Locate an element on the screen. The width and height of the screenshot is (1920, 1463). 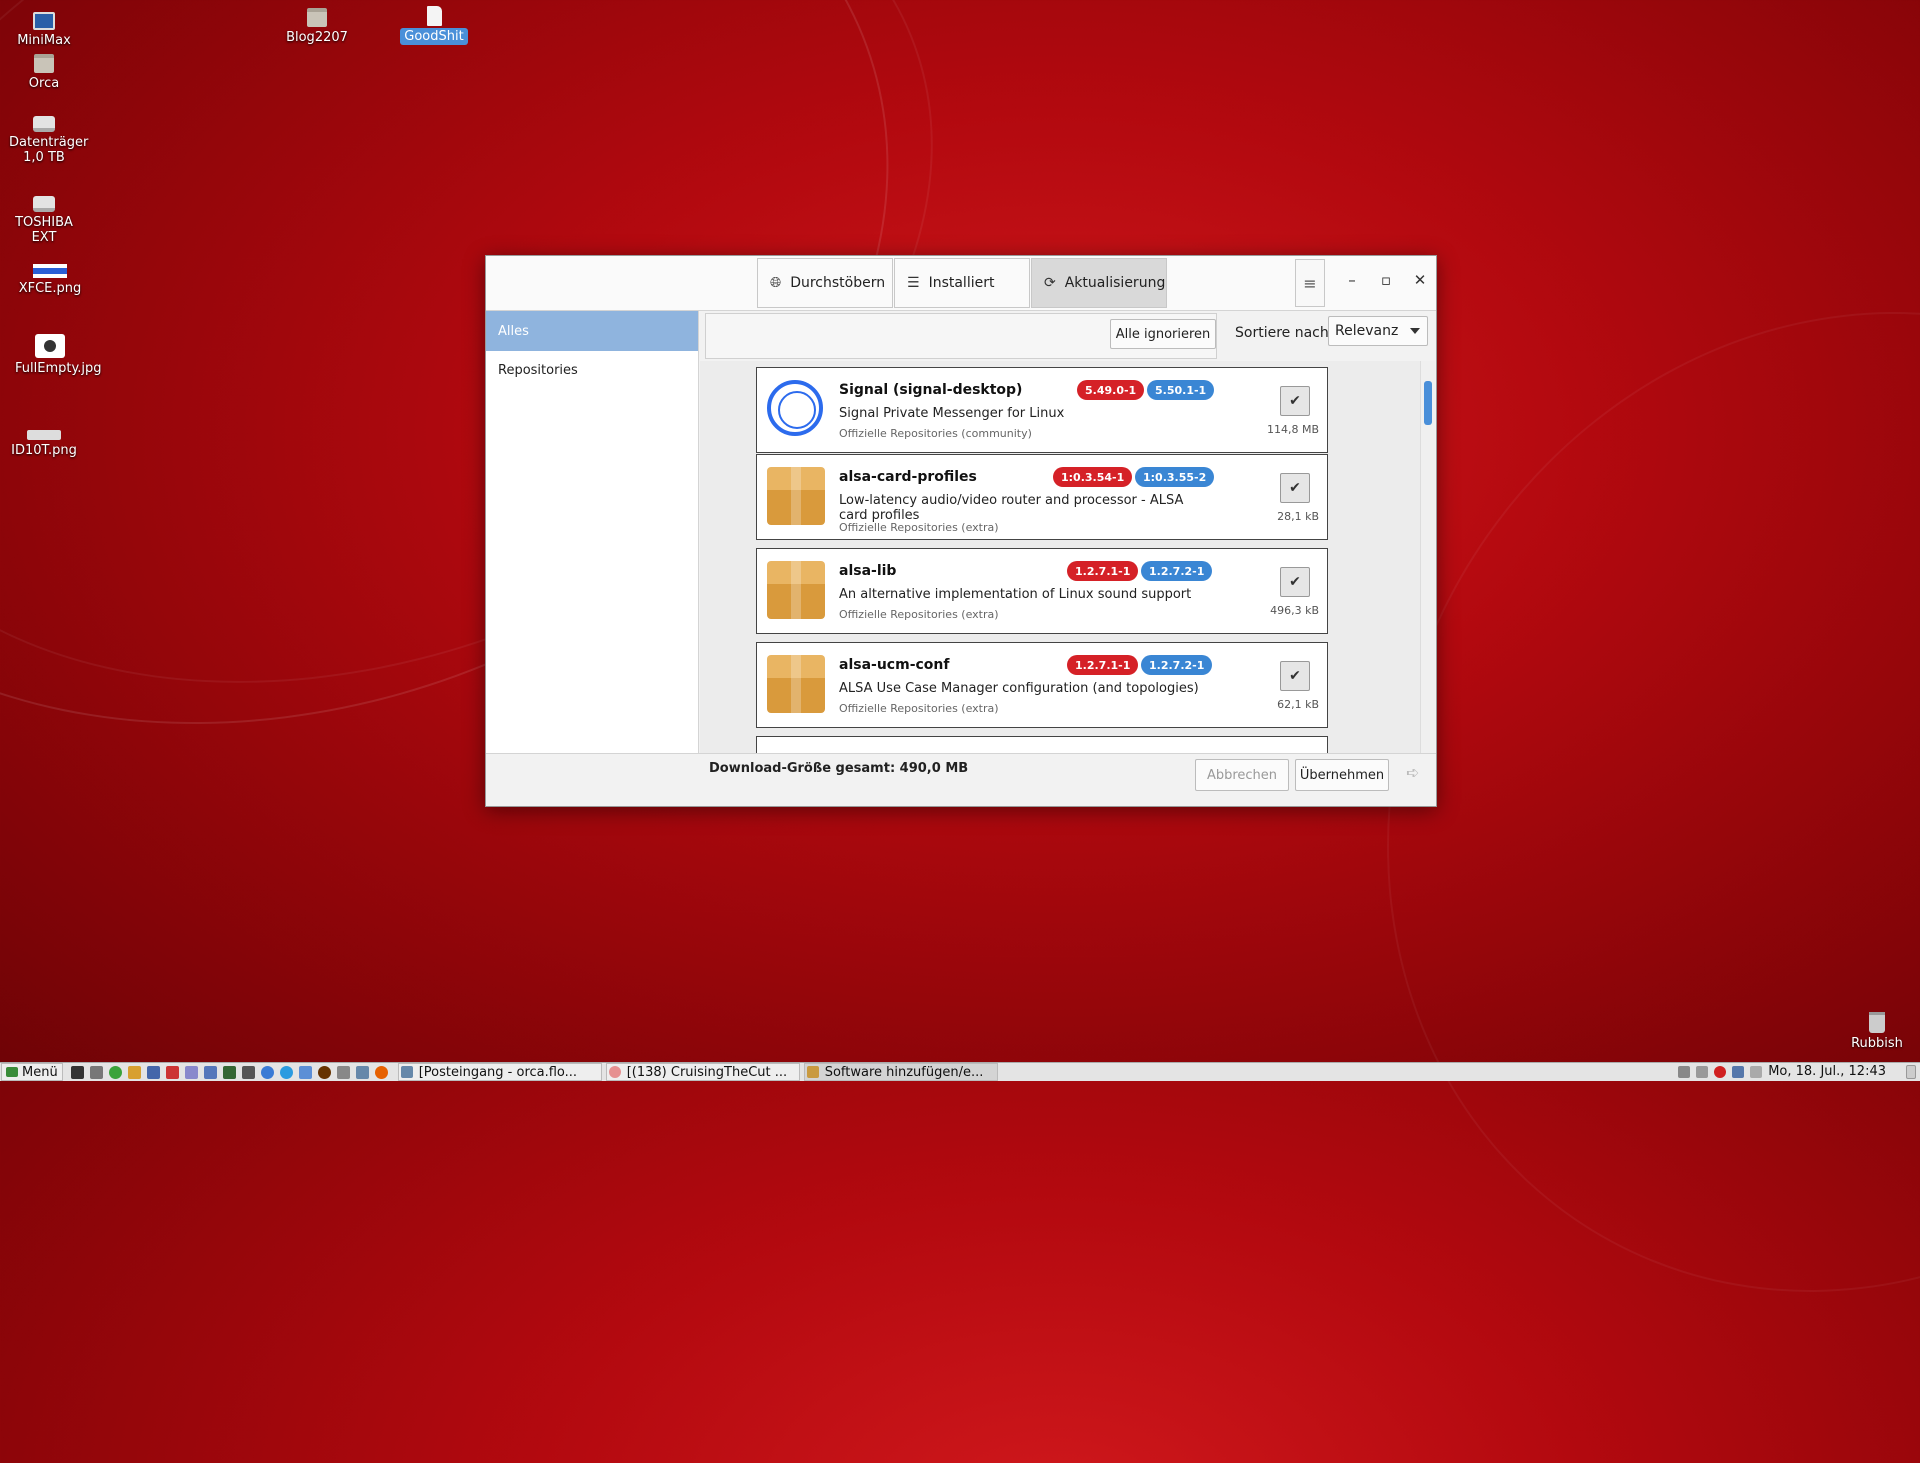
telegram-icon is located at coordinates (286, 1072).